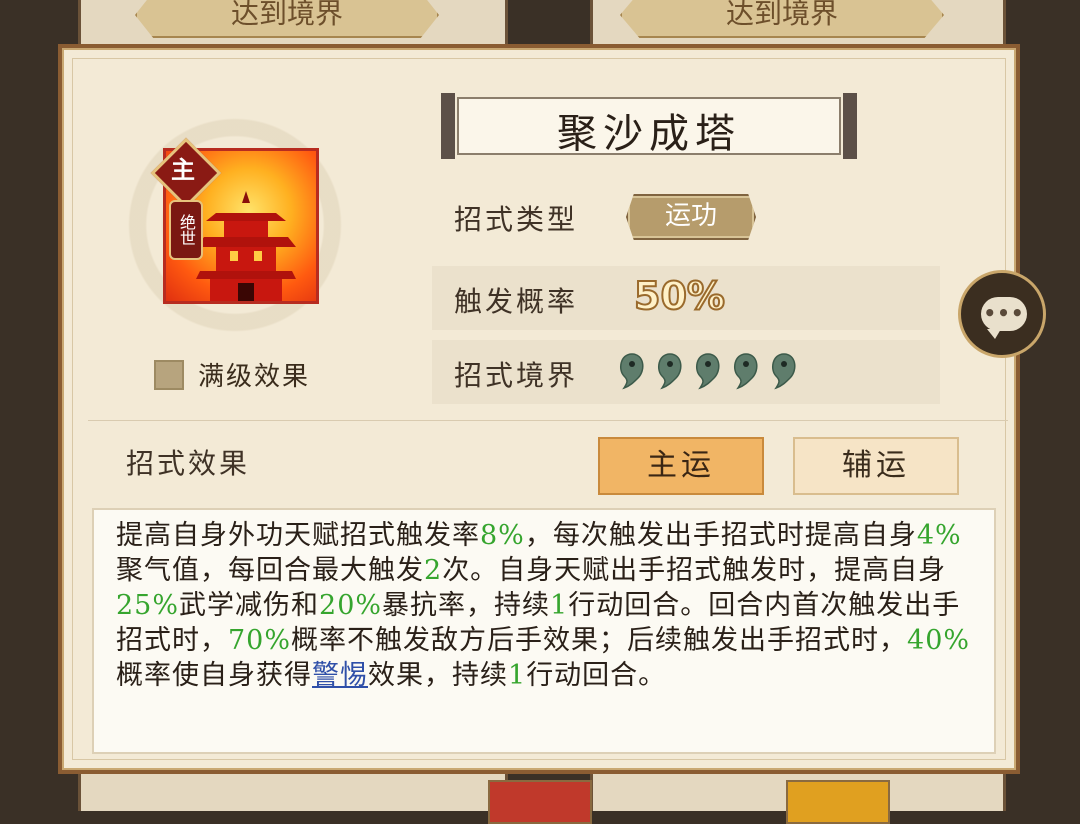 This screenshot has height=824, width=1080. What do you see at coordinates (186, 230) in the screenshot?
I see `tier-badge: 绝世` at bounding box center [186, 230].